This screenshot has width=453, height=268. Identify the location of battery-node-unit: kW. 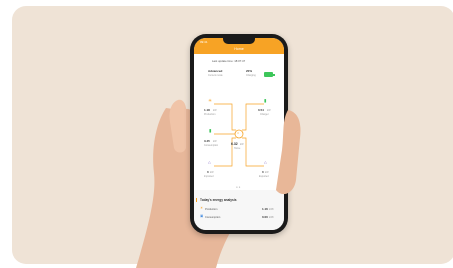
(215, 141).